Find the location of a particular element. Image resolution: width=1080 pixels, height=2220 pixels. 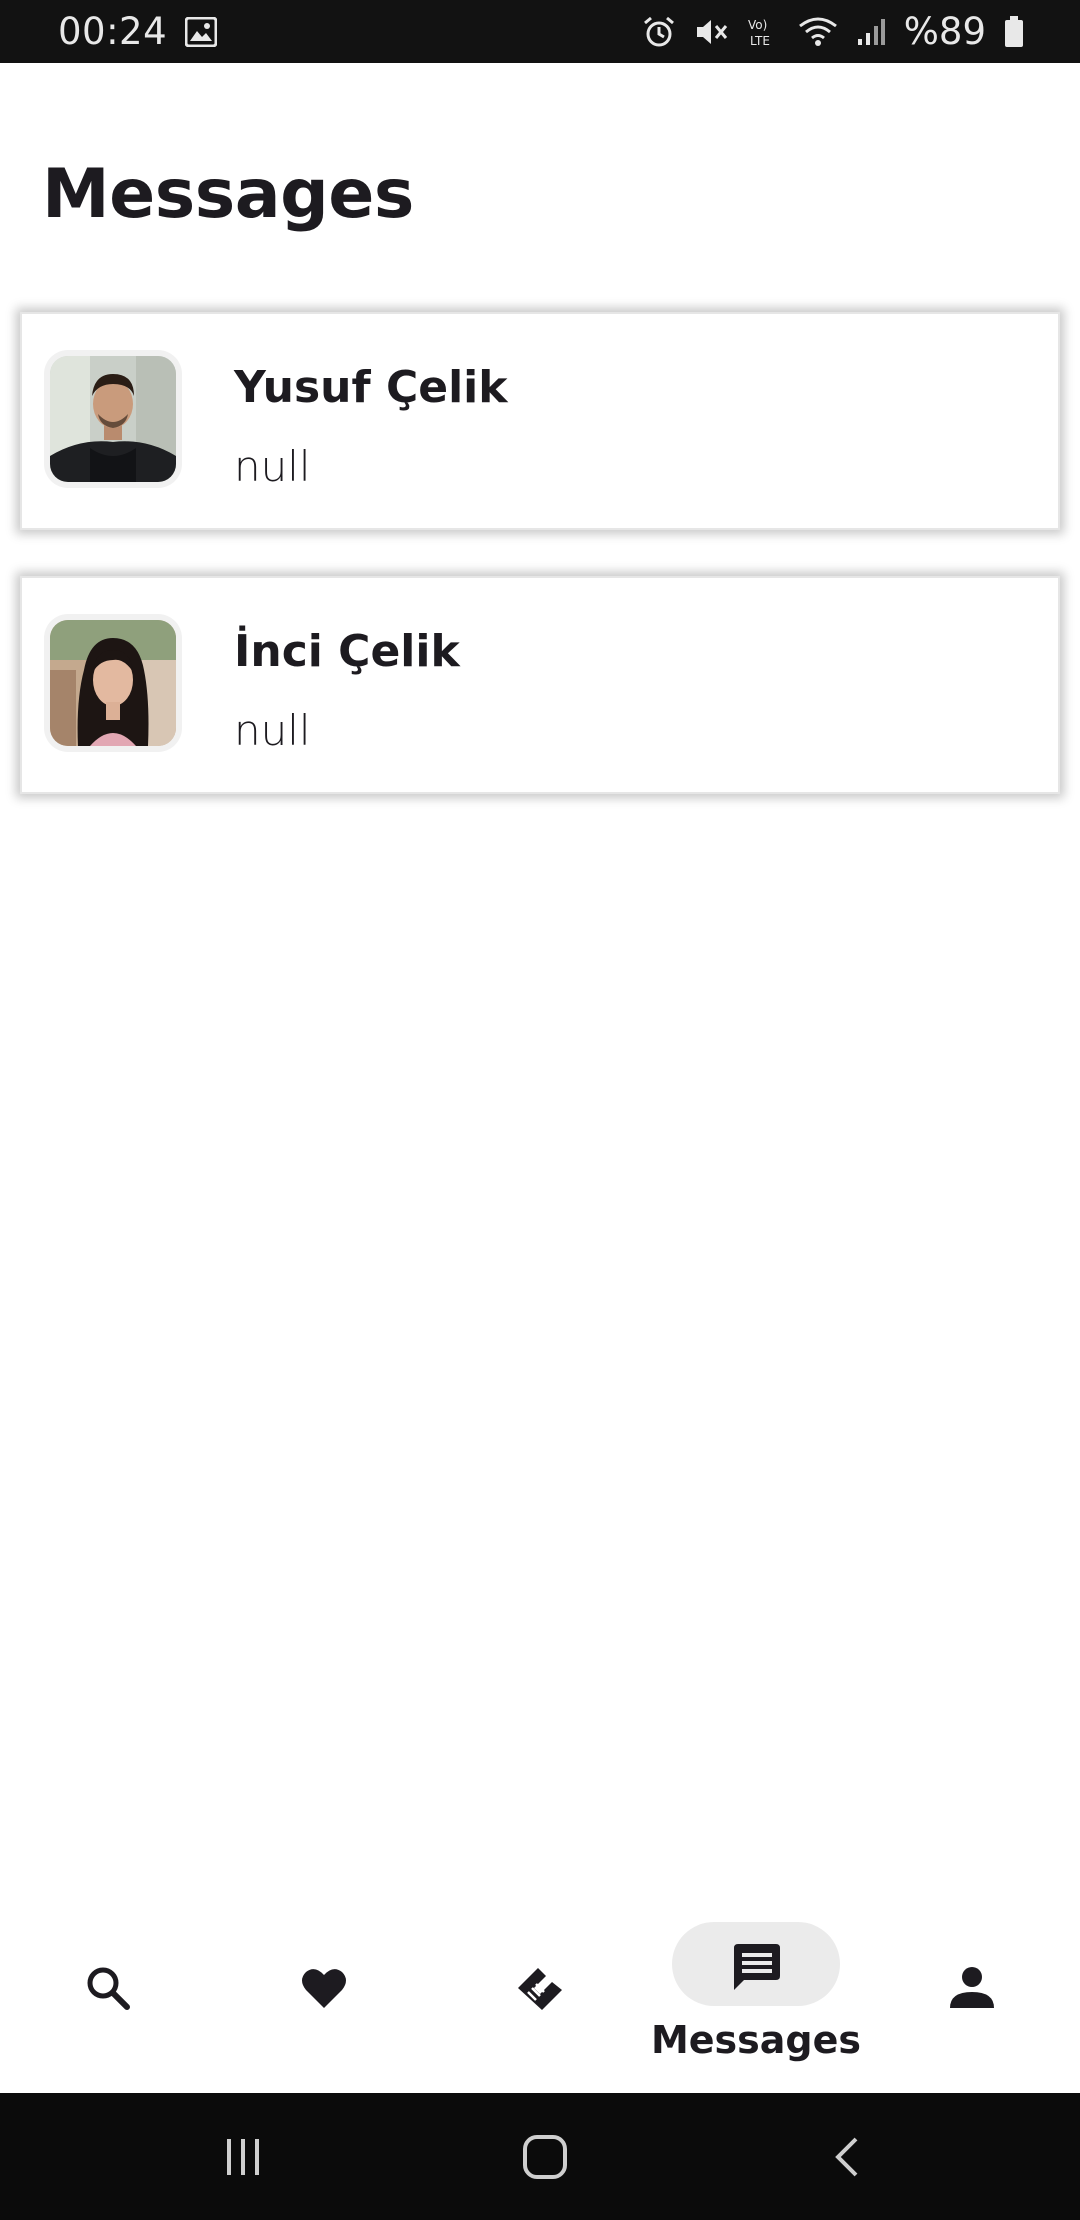

nav-item-profile is located at coordinates (972, 1996).